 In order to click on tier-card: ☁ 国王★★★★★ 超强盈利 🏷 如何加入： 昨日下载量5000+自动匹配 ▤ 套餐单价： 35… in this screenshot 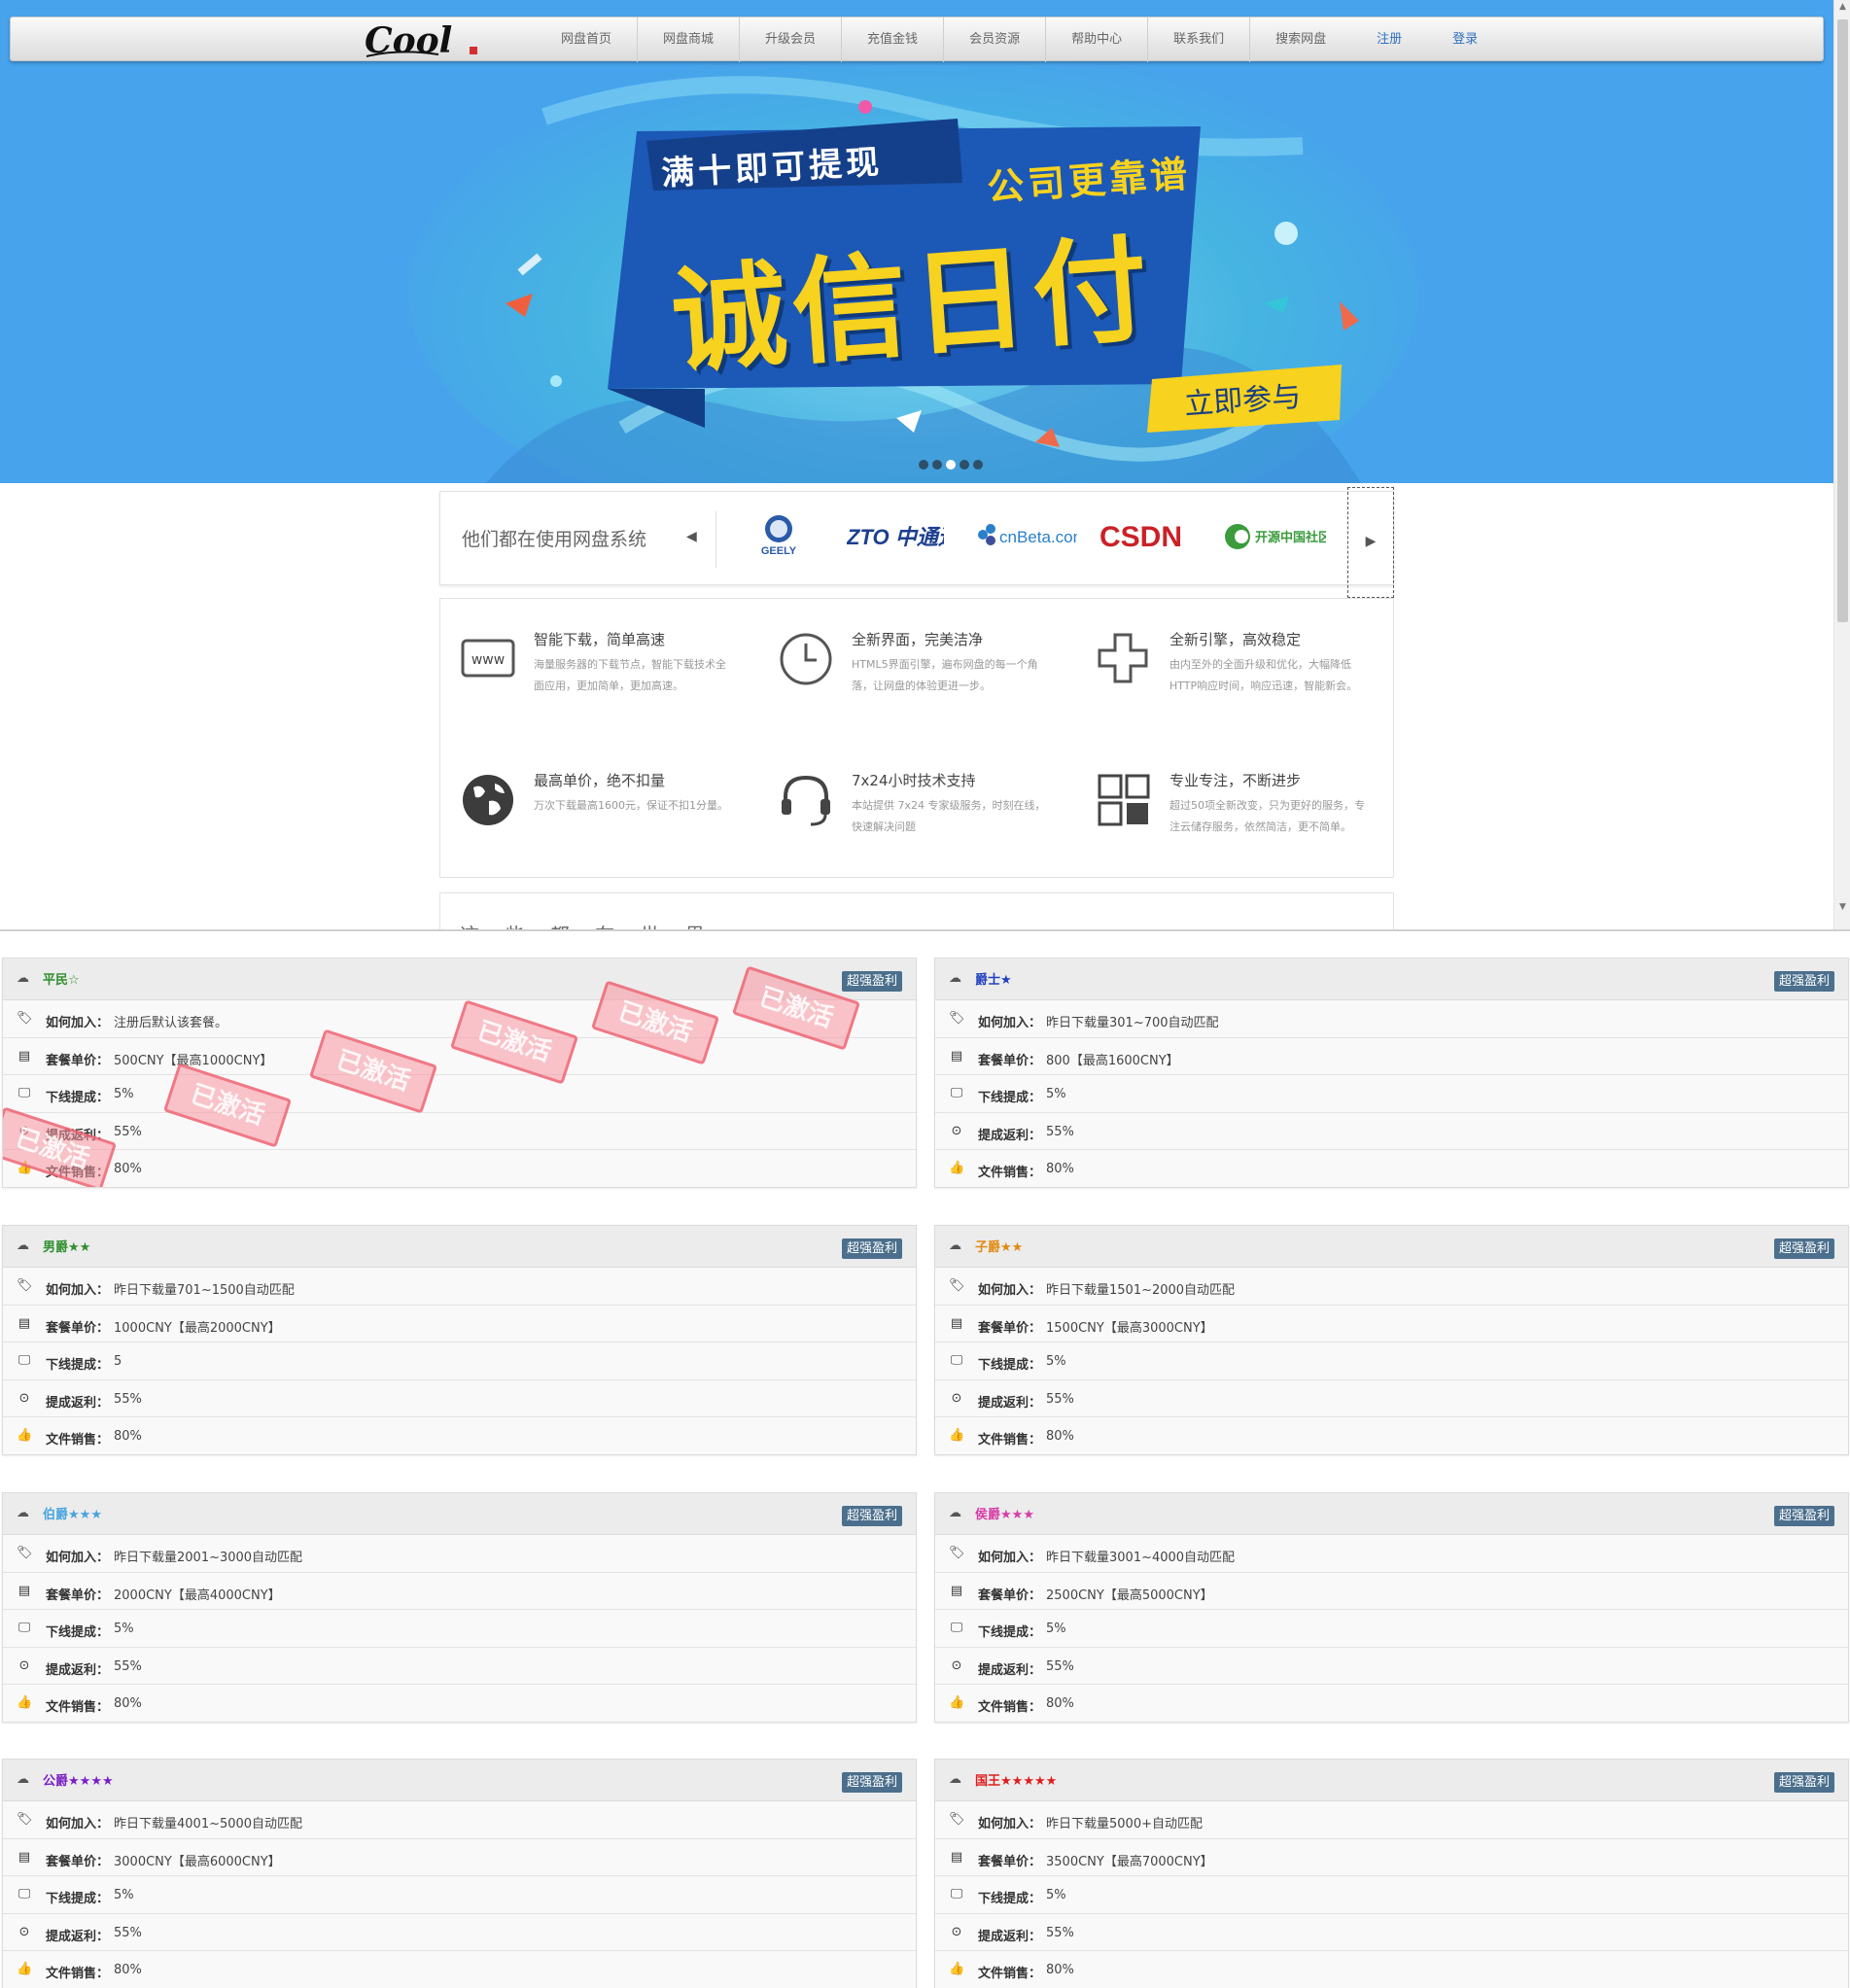, I will do `click(1391, 1873)`.